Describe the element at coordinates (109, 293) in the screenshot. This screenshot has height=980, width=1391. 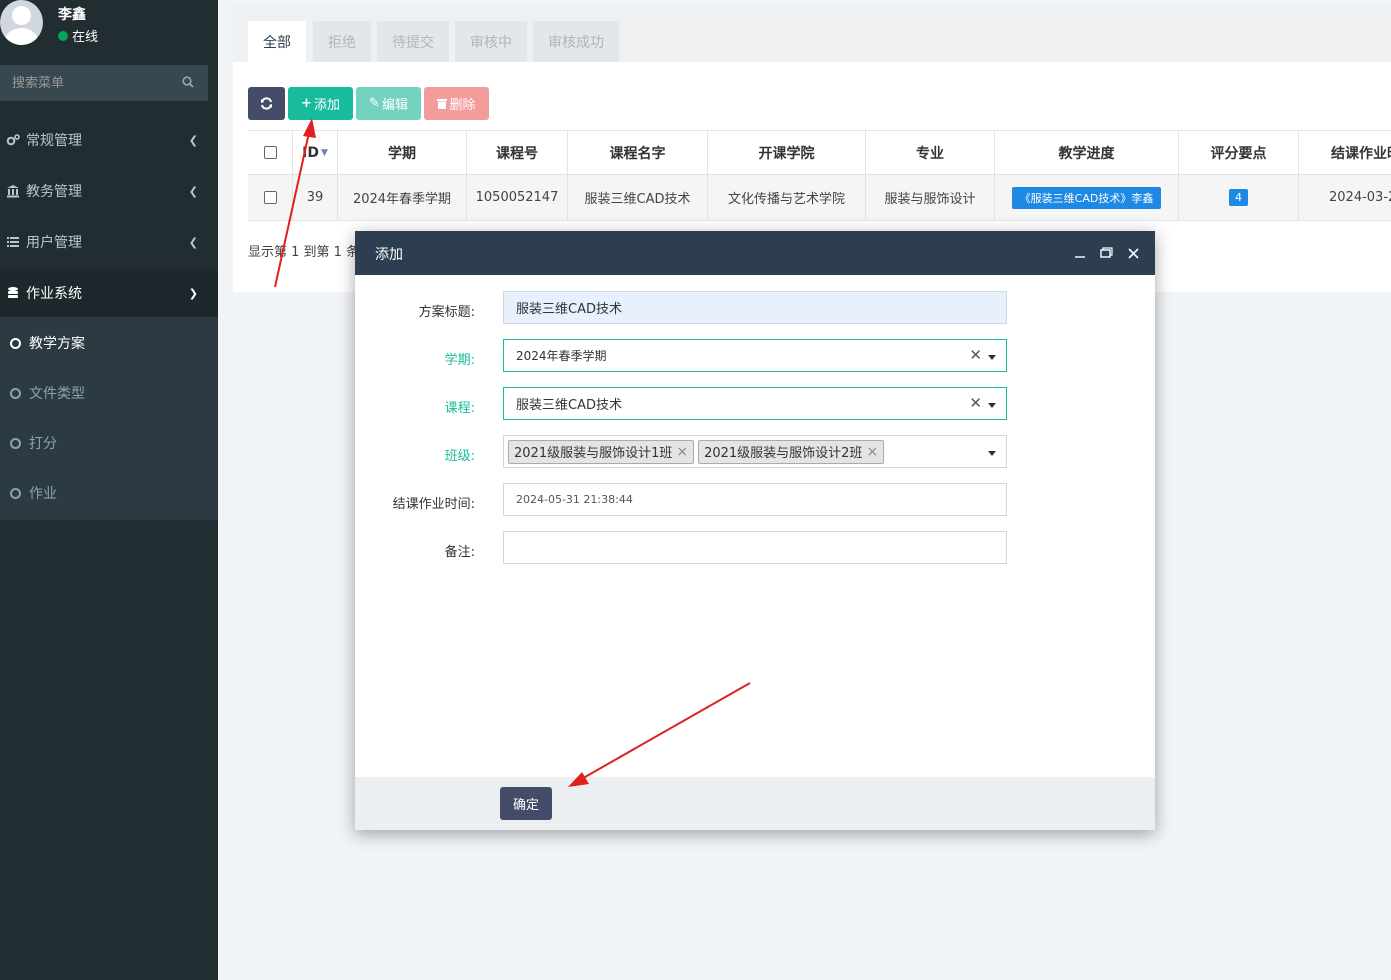
I see `menu-item-homework: 作业系统 ❯` at that location.